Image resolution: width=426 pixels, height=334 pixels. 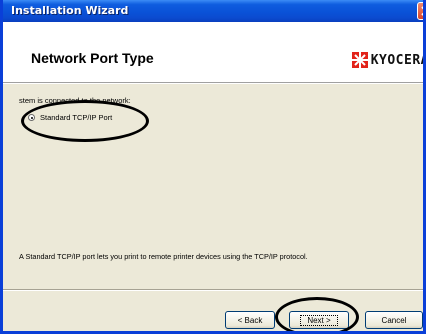 What do you see at coordinates (70, 10) in the screenshot?
I see `window-title: Installation Wizard` at bounding box center [70, 10].